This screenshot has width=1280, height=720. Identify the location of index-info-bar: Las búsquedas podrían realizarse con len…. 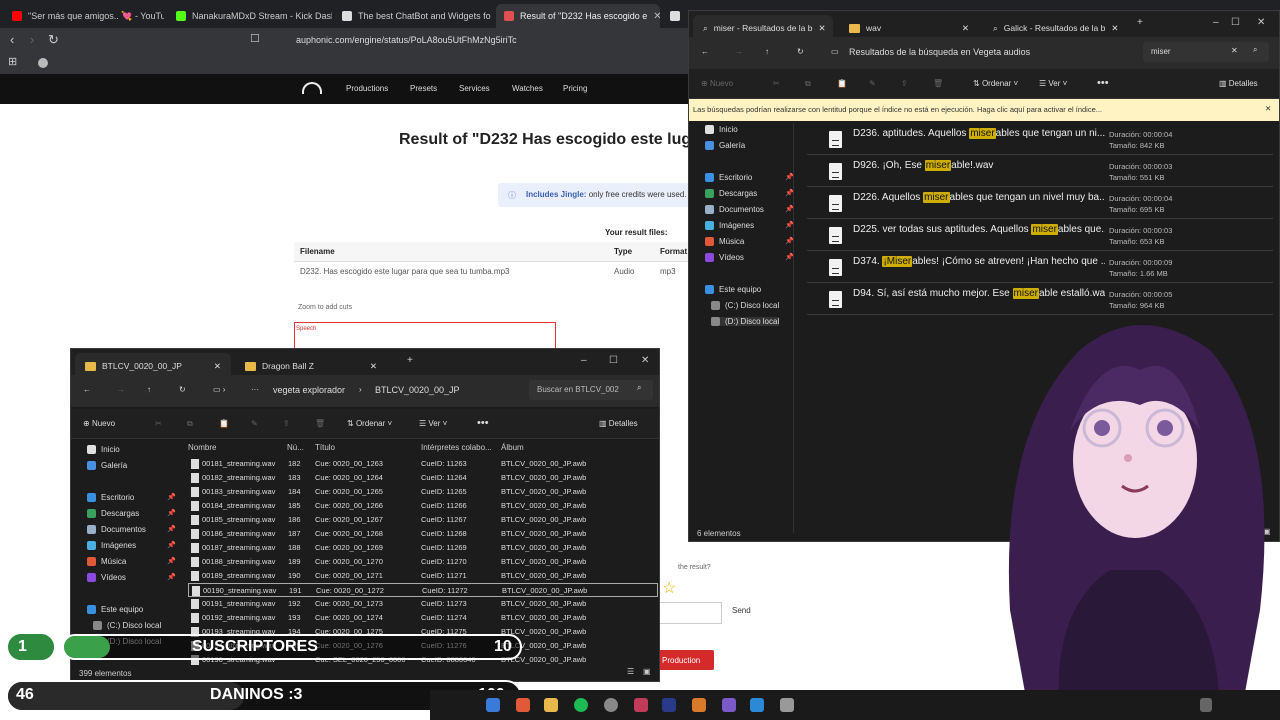
(984, 110).